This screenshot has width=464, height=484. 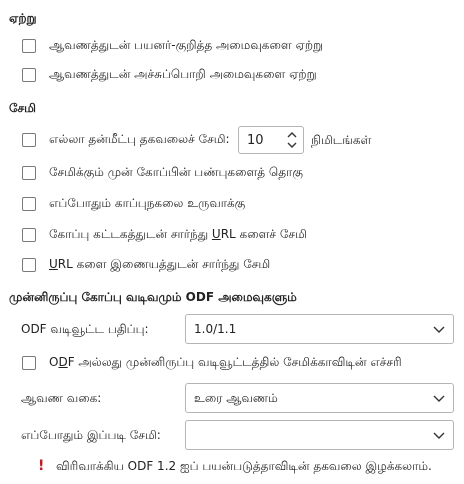 What do you see at coordinates (176, 172) in the screenshot?
I see `edit-properties-label: சேமிக்கும் முன் கோப்பின் பண்புகளைத் தொகு` at bounding box center [176, 172].